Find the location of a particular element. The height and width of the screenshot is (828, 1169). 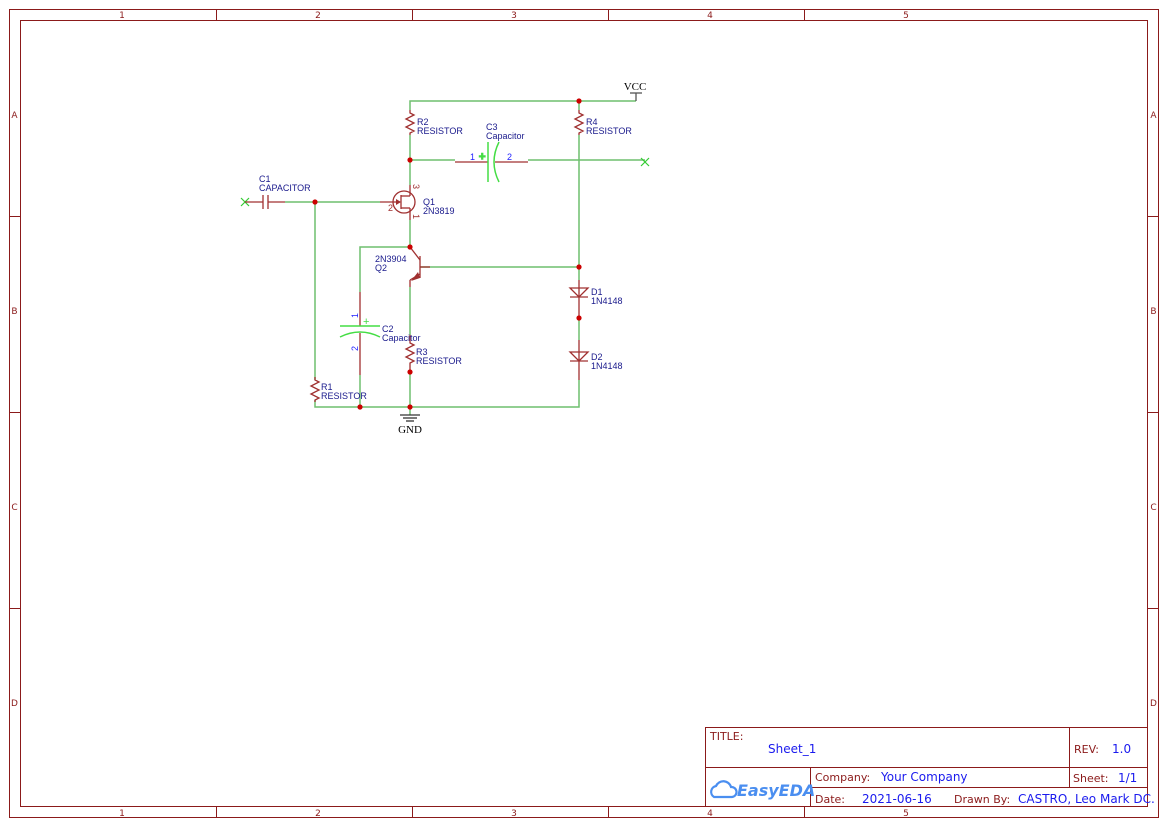

diode-d1: D1 1N4148 is located at coordinates (595, 299).